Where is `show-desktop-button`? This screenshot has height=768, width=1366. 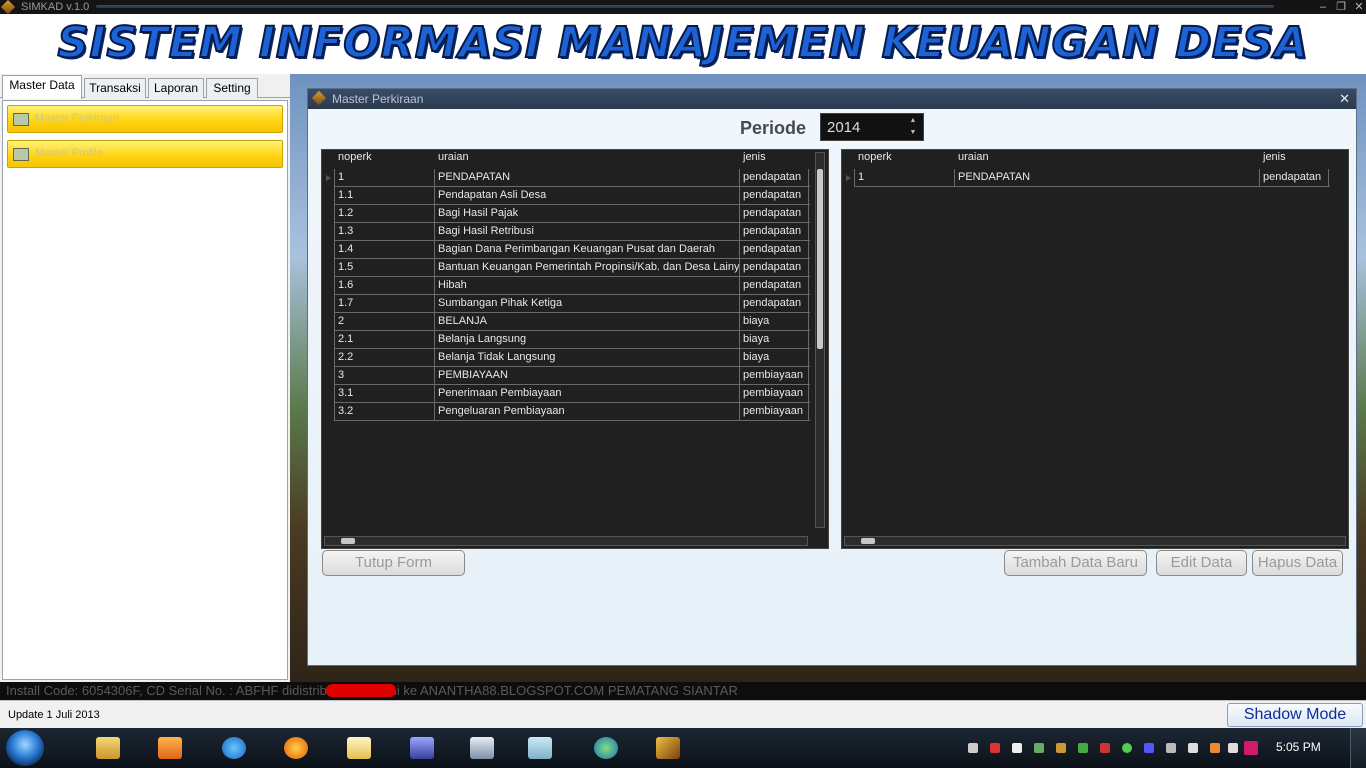
show-desktop-button is located at coordinates (1358, 748).